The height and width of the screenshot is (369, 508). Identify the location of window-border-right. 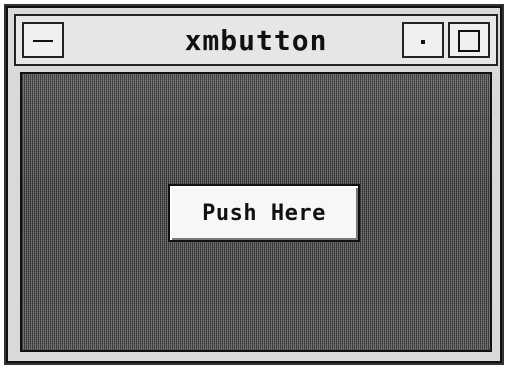
(501, 184).